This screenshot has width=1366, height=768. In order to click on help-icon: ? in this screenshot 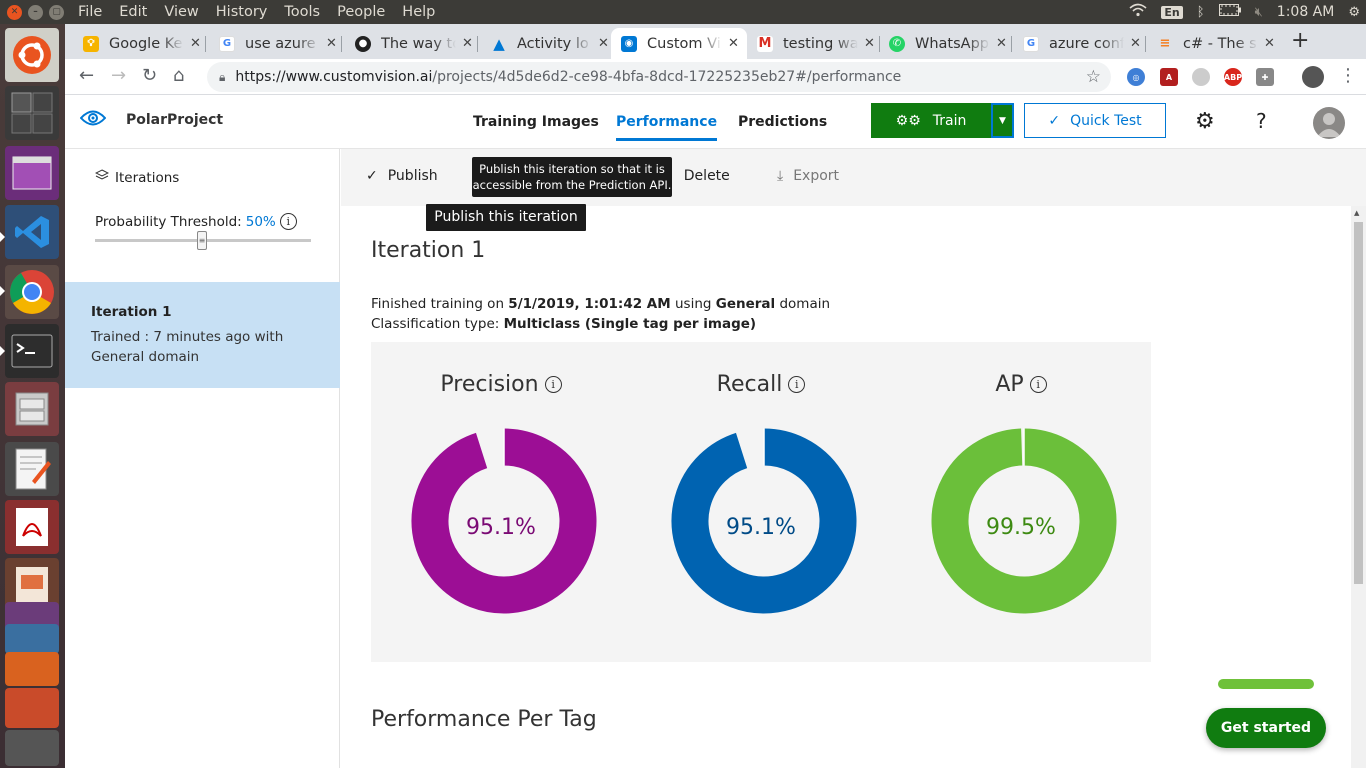, I will do `click(1261, 121)`.